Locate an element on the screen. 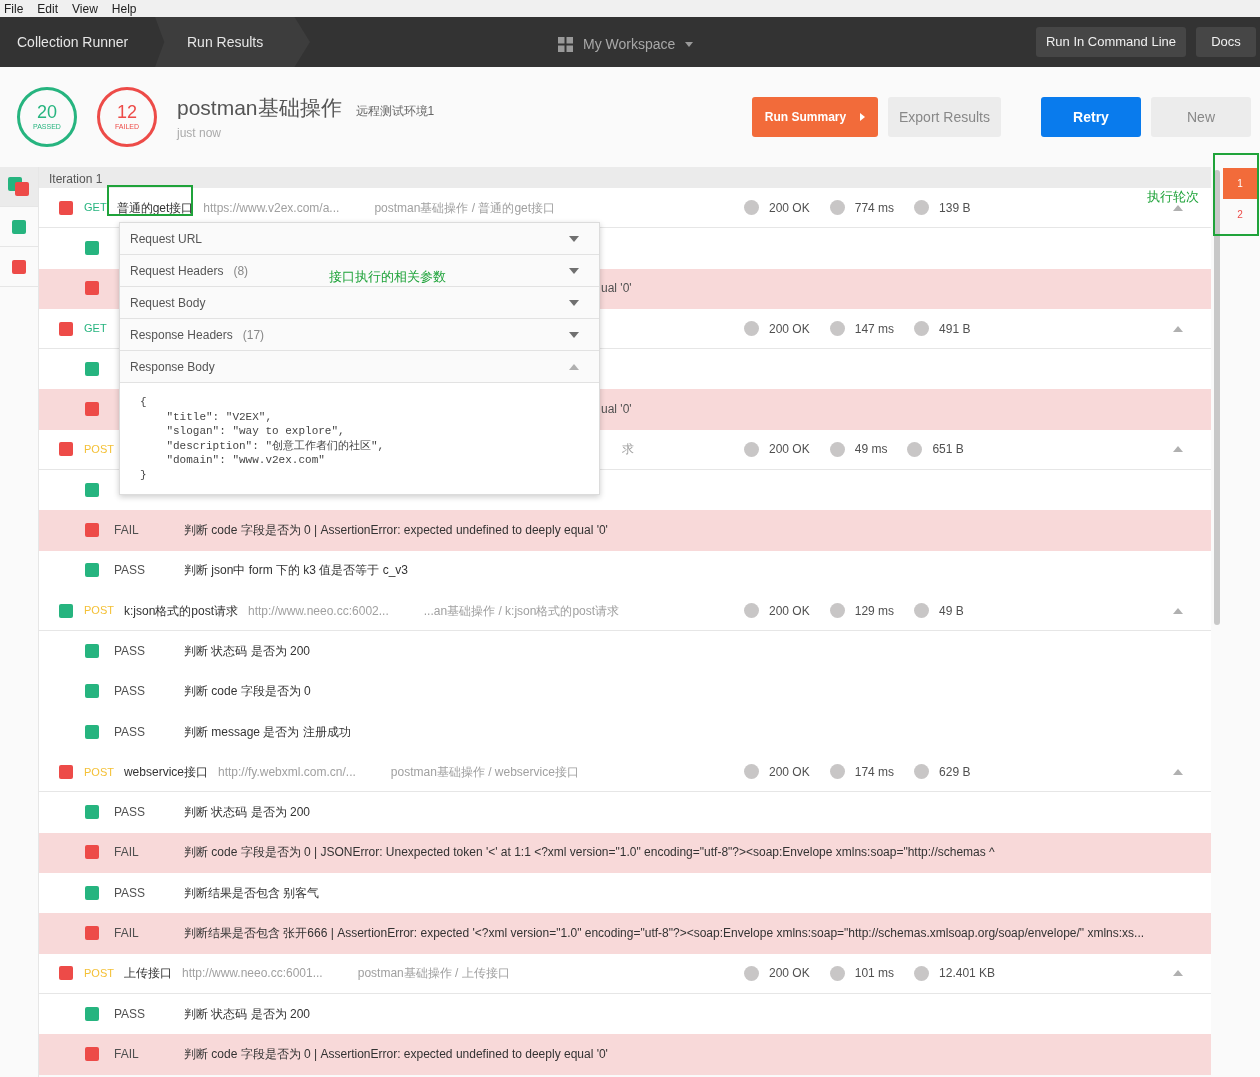 The width and height of the screenshot is (1260, 1077). request-path: postman基础操作 / 上传接口 is located at coordinates (433, 974).